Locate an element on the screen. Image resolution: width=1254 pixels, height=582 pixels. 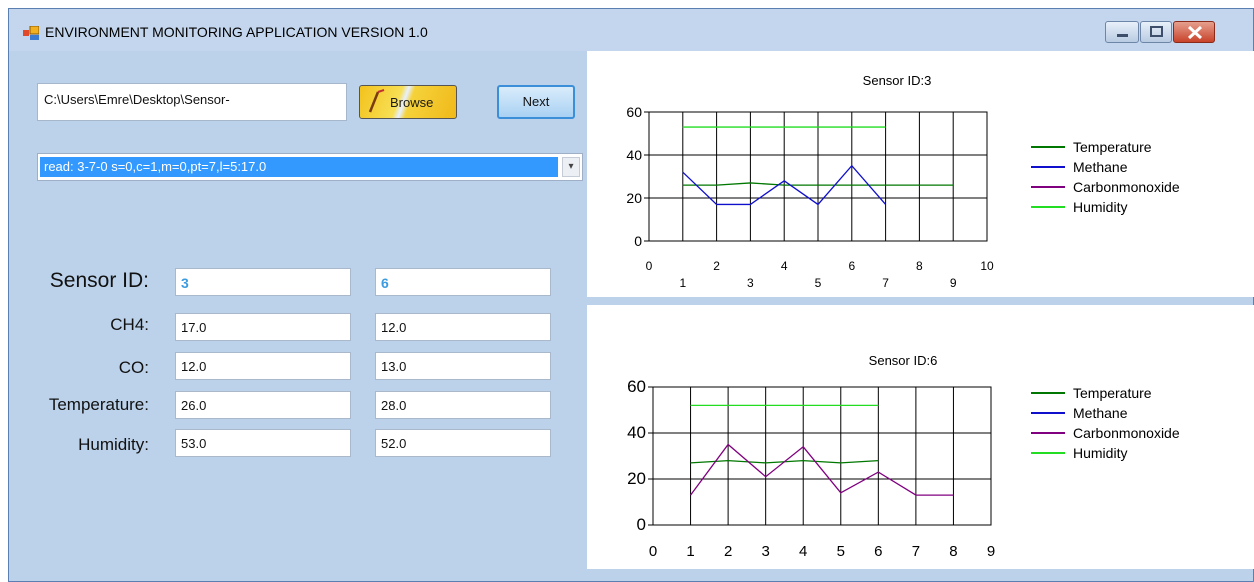
chart-title: Sensor ID:3 is located at coordinates (897, 80).